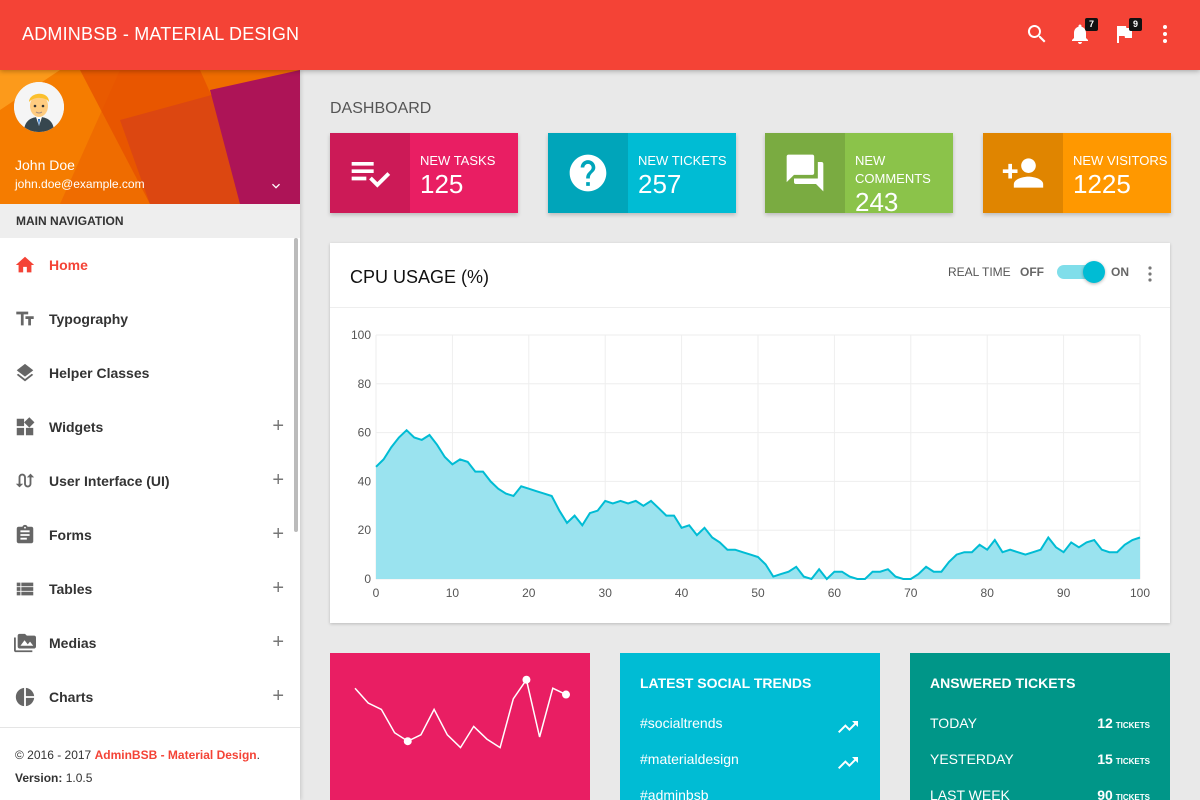  I want to click on info-box-label: NEW TASKS, so click(458, 160).